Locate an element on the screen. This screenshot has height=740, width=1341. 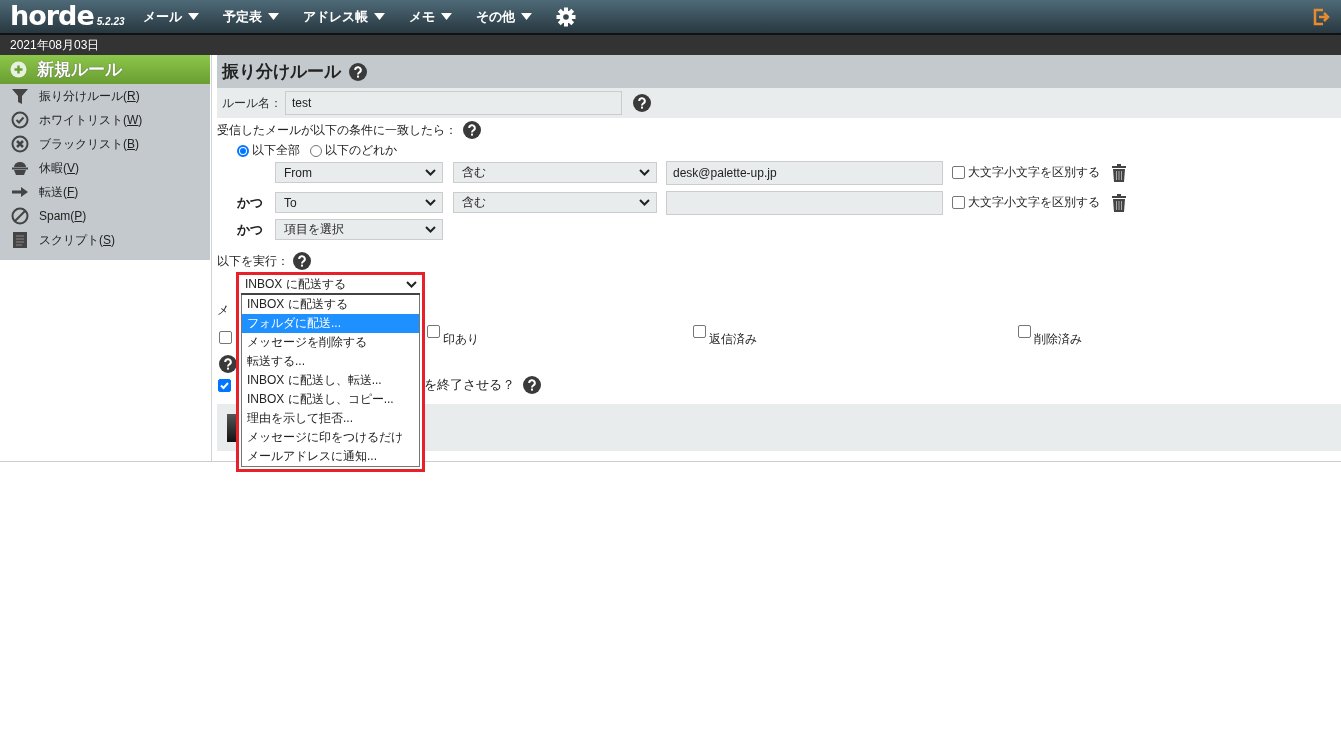
menu-item: 予定表 is located at coordinates (250, 16).